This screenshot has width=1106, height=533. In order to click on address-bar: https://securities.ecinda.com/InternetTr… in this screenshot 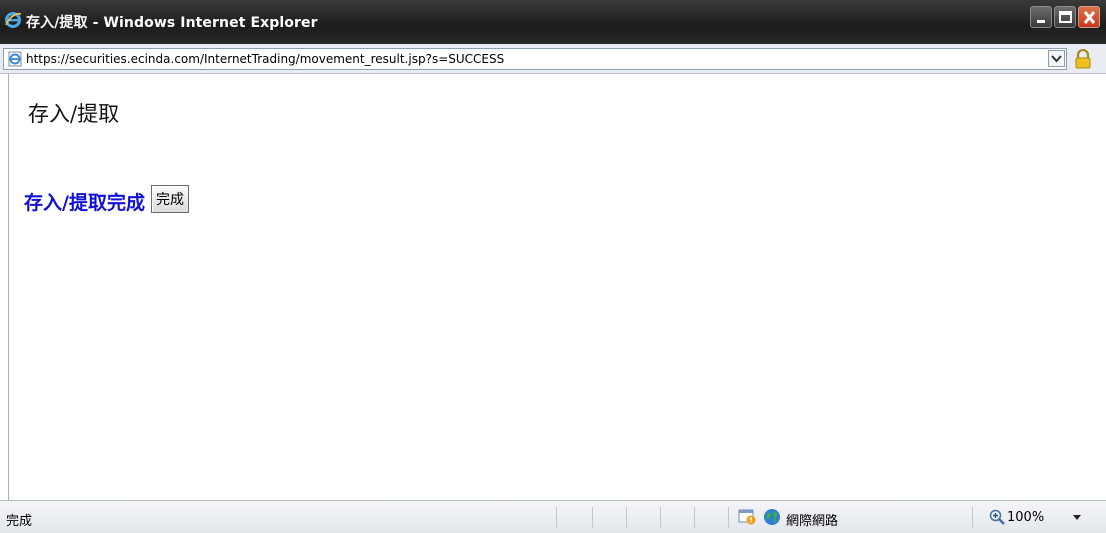, I will do `click(553, 59)`.